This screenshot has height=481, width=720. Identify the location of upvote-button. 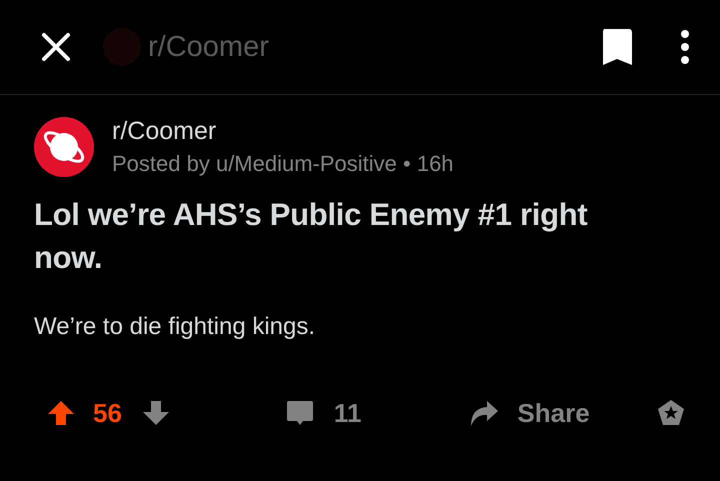
(61, 413).